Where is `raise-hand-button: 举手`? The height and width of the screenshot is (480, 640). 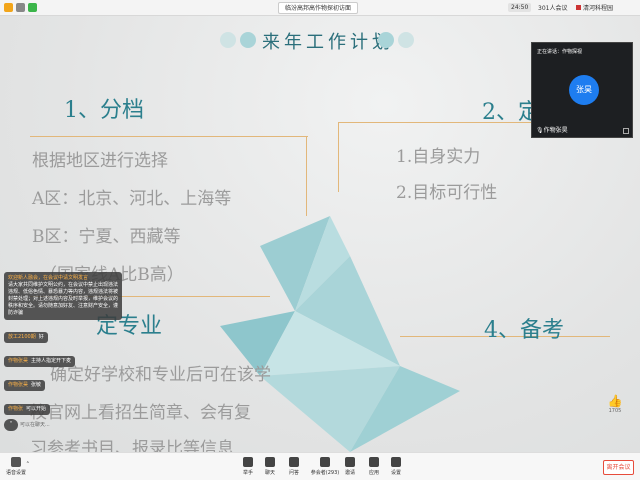
raise-hand-button: 举手 is located at coordinates (248, 466).